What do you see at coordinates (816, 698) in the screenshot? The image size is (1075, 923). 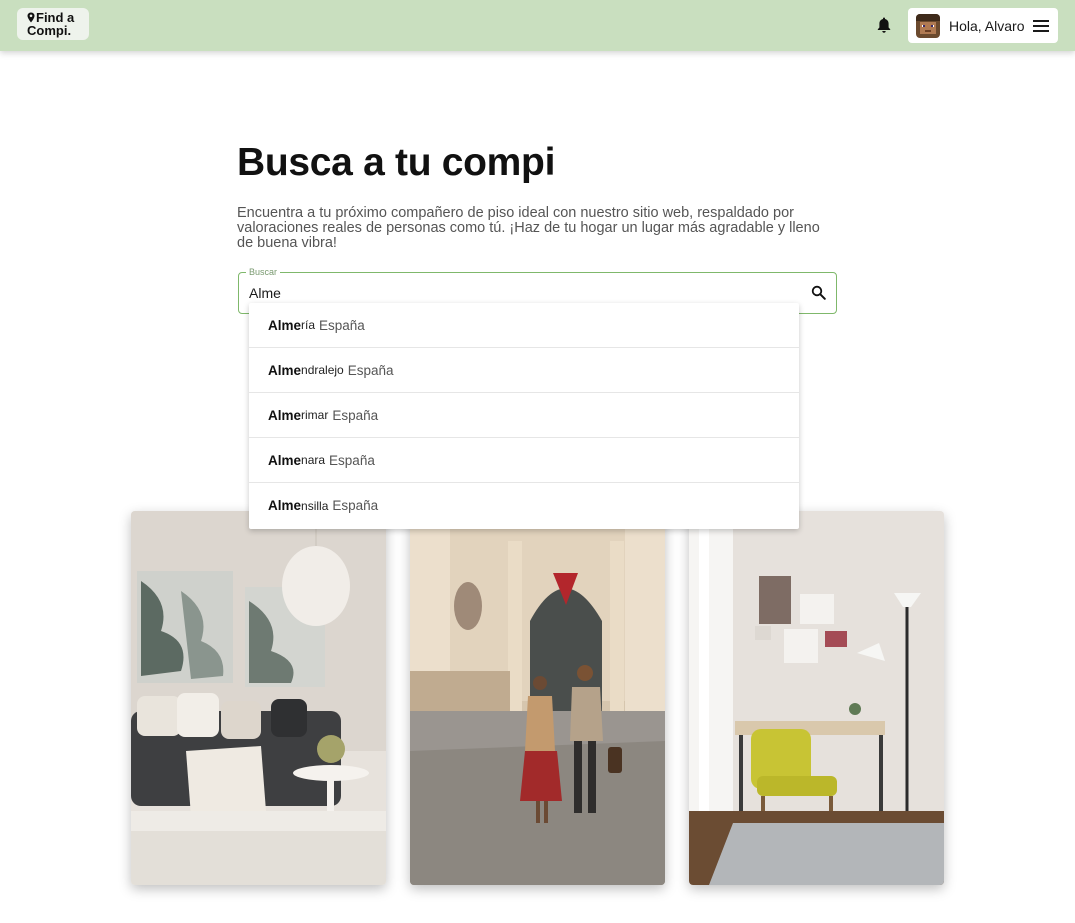 I see `desk-chair-room-photo` at bounding box center [816, 698].